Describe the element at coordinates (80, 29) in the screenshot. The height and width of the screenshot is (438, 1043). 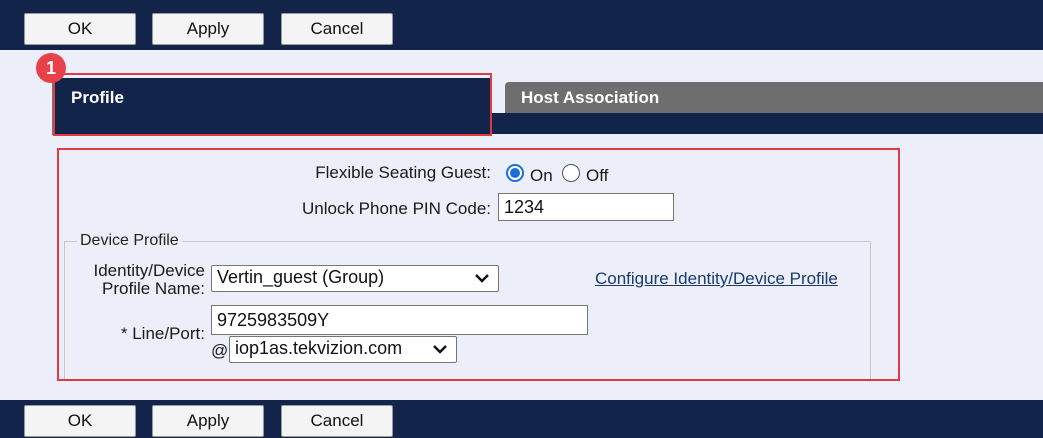
I see `ok-button: OK` at that location.